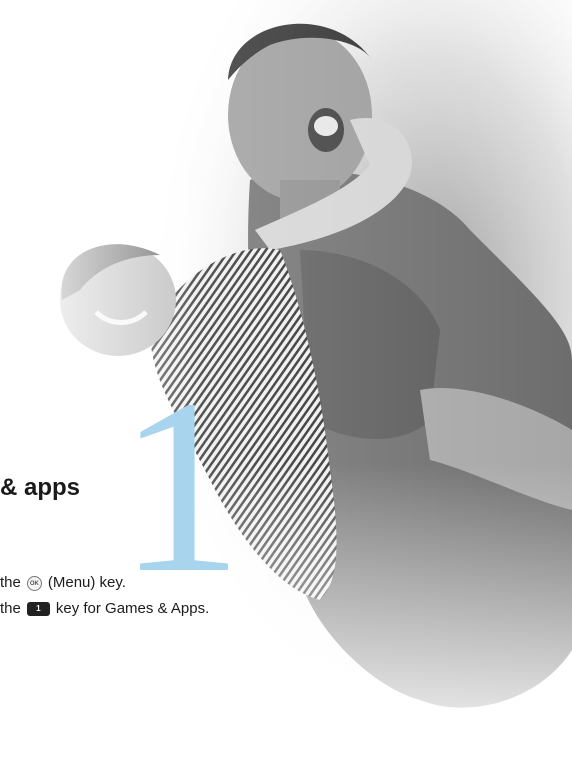 The image size is (572, 772). Describe the element at coordinates (10, 608) in the screenshot. I see `step-2-prefix: the` at that location.